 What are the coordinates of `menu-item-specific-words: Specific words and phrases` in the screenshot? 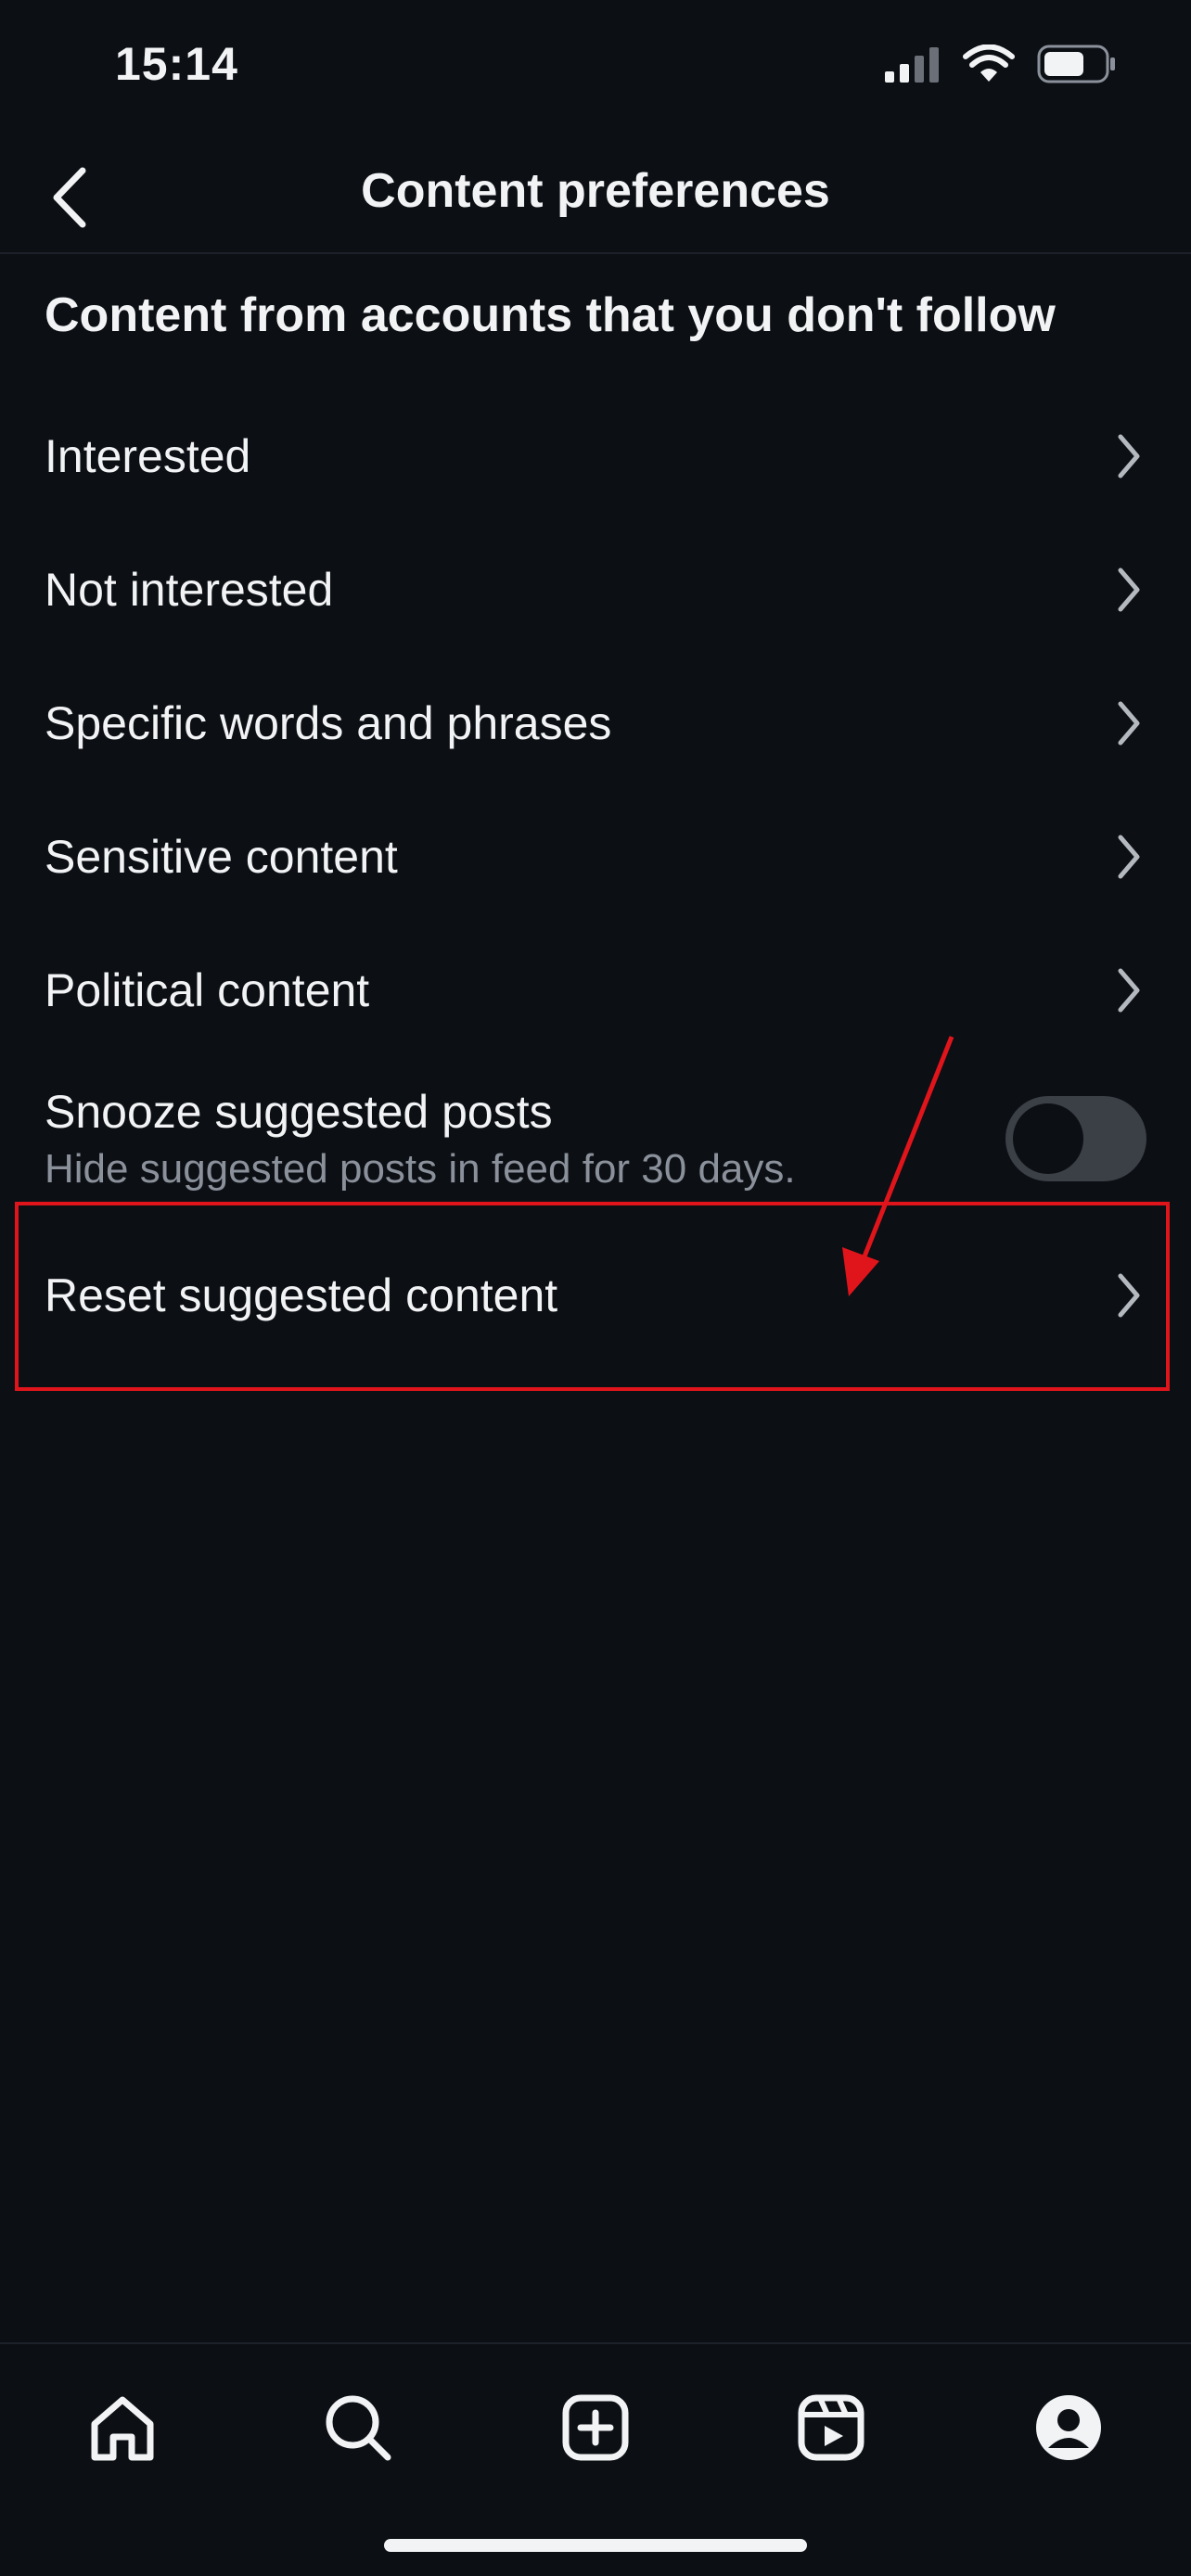 It's located at (595, 723).